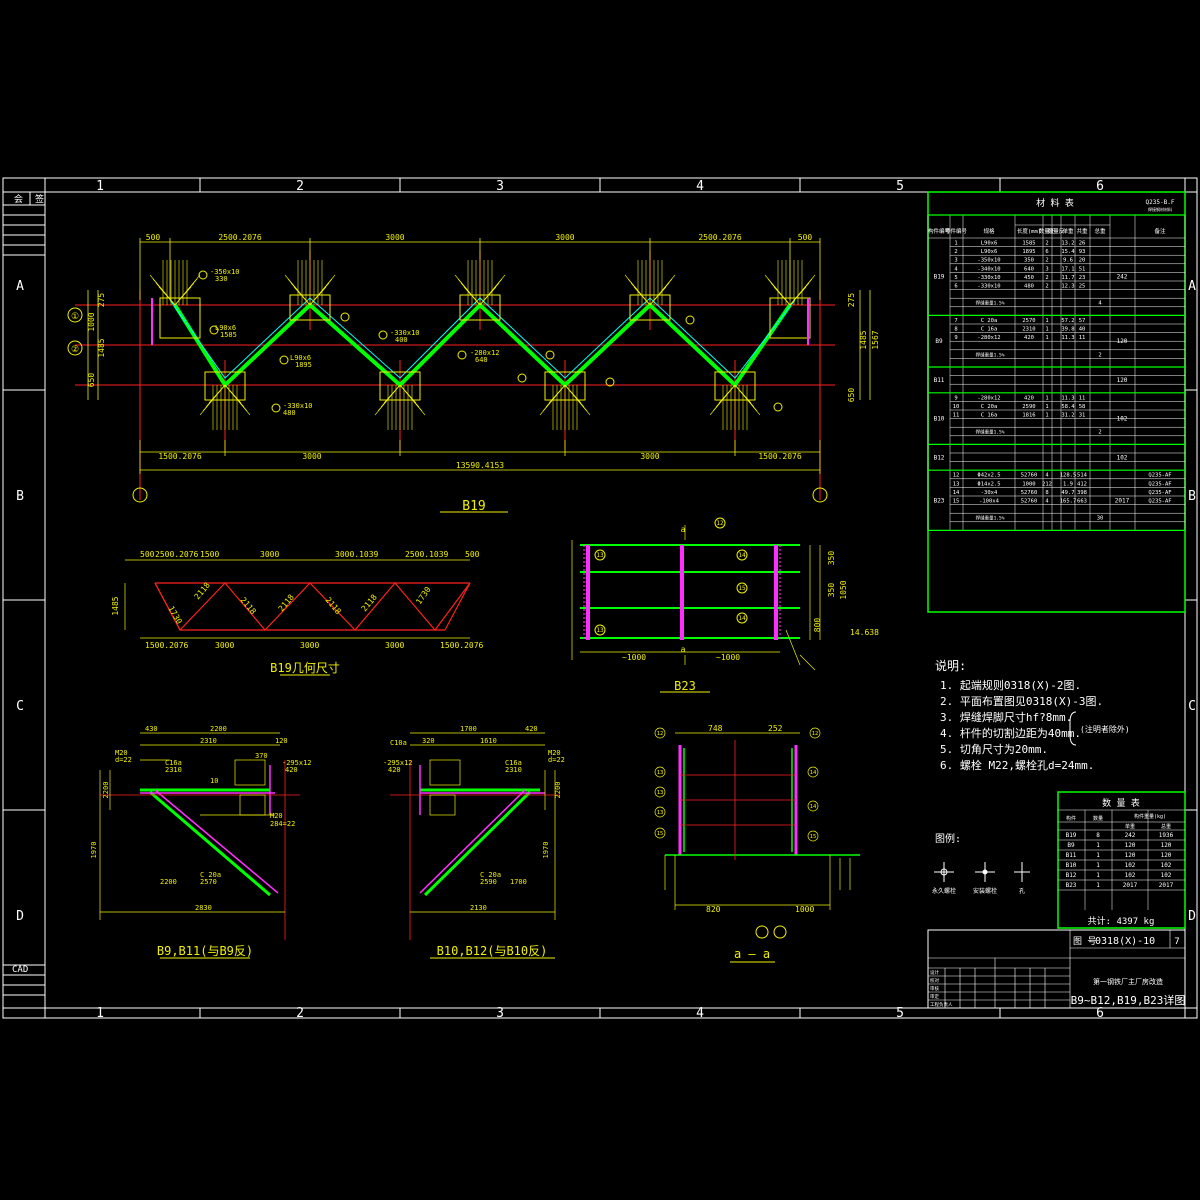  Describe the element at coordinates (1166, 826) in the screenshot. I see `qty-header: 总重` at that location.